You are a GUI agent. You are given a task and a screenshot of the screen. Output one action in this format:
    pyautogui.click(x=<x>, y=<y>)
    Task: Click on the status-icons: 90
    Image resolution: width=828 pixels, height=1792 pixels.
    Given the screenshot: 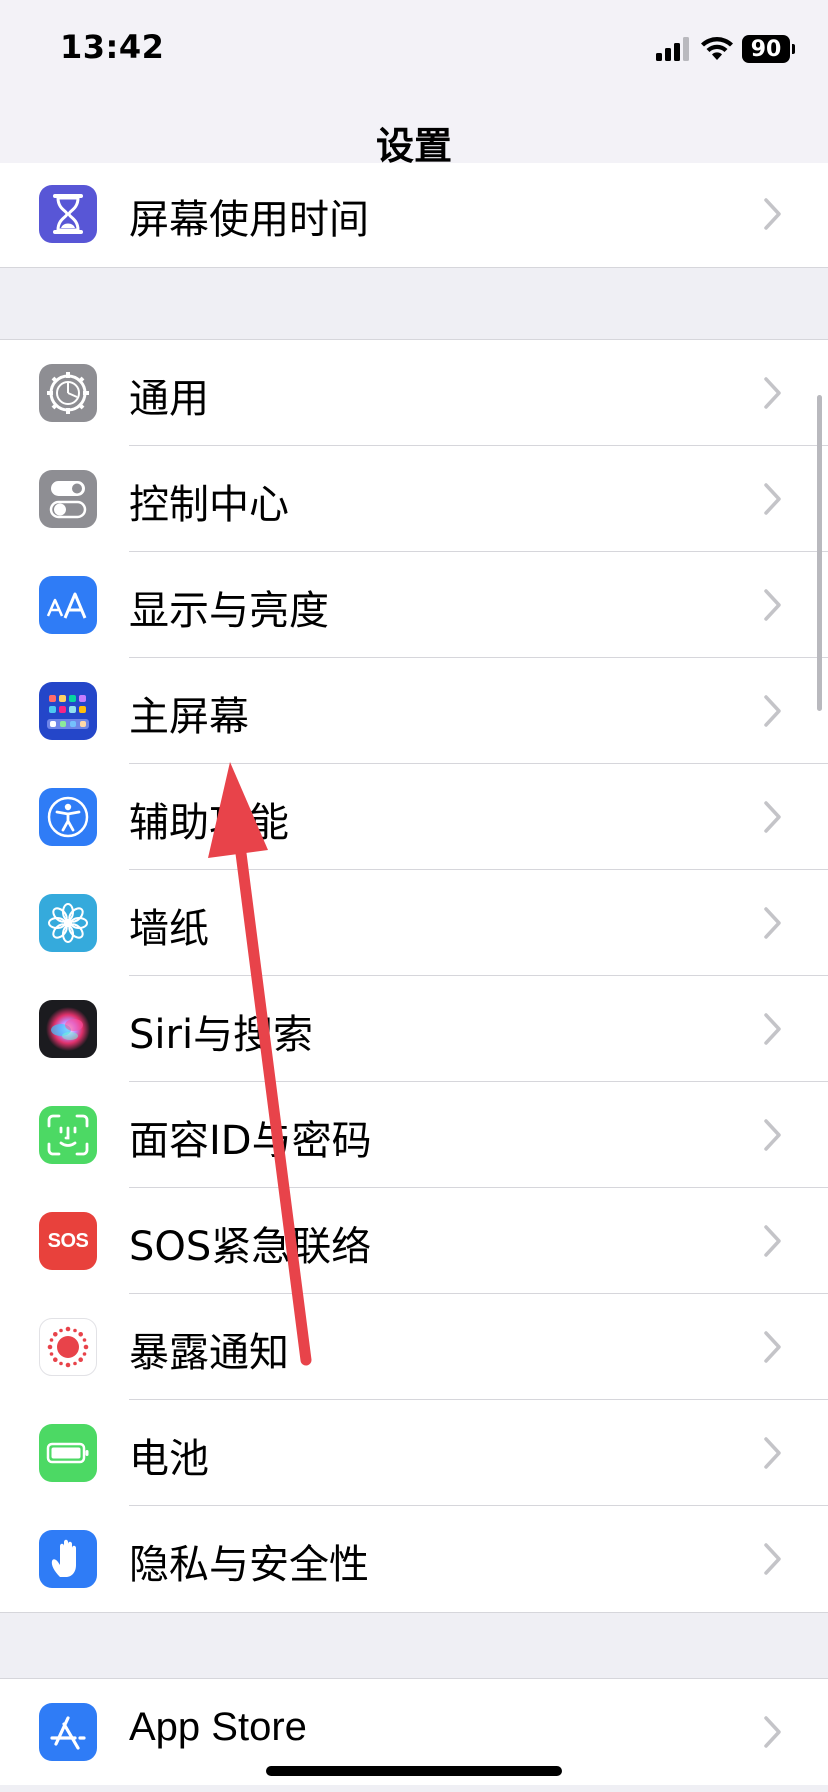 What is the action you would take?
    pyautogui.click(x=725, y=49)
    